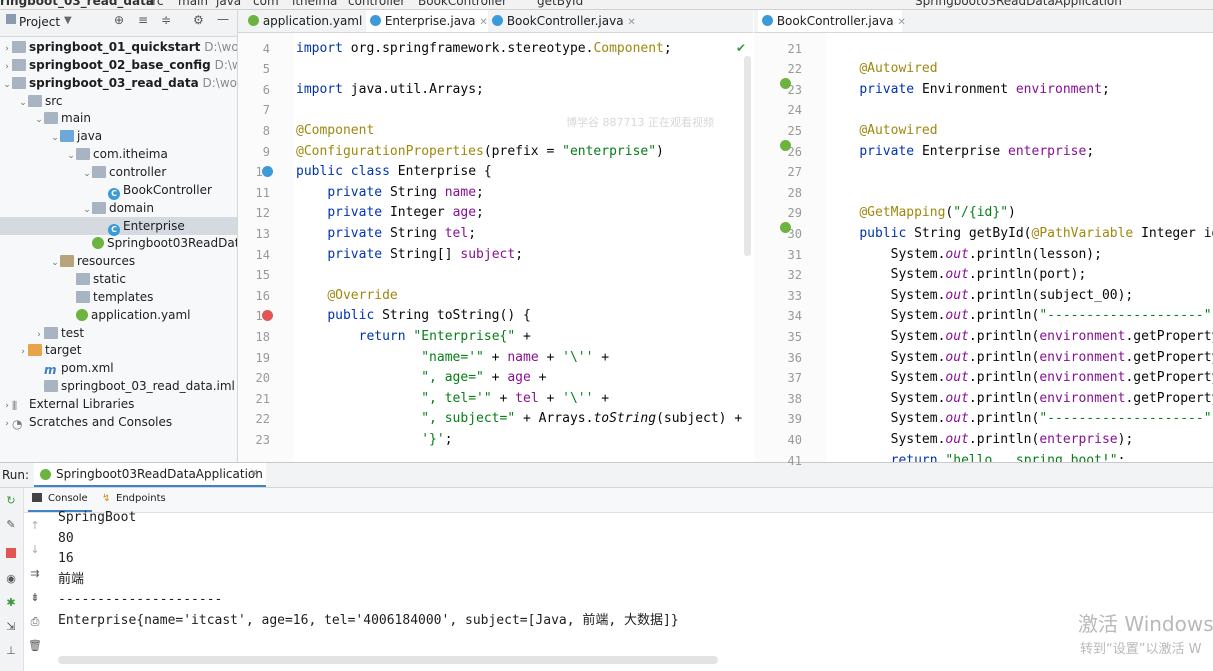 This screenshot has height=671, width=1213. What do you see at coordinates (376, 4) in the screenshot?
I see `breadcrumb-controller: controller` at bounding box center [376, 4].